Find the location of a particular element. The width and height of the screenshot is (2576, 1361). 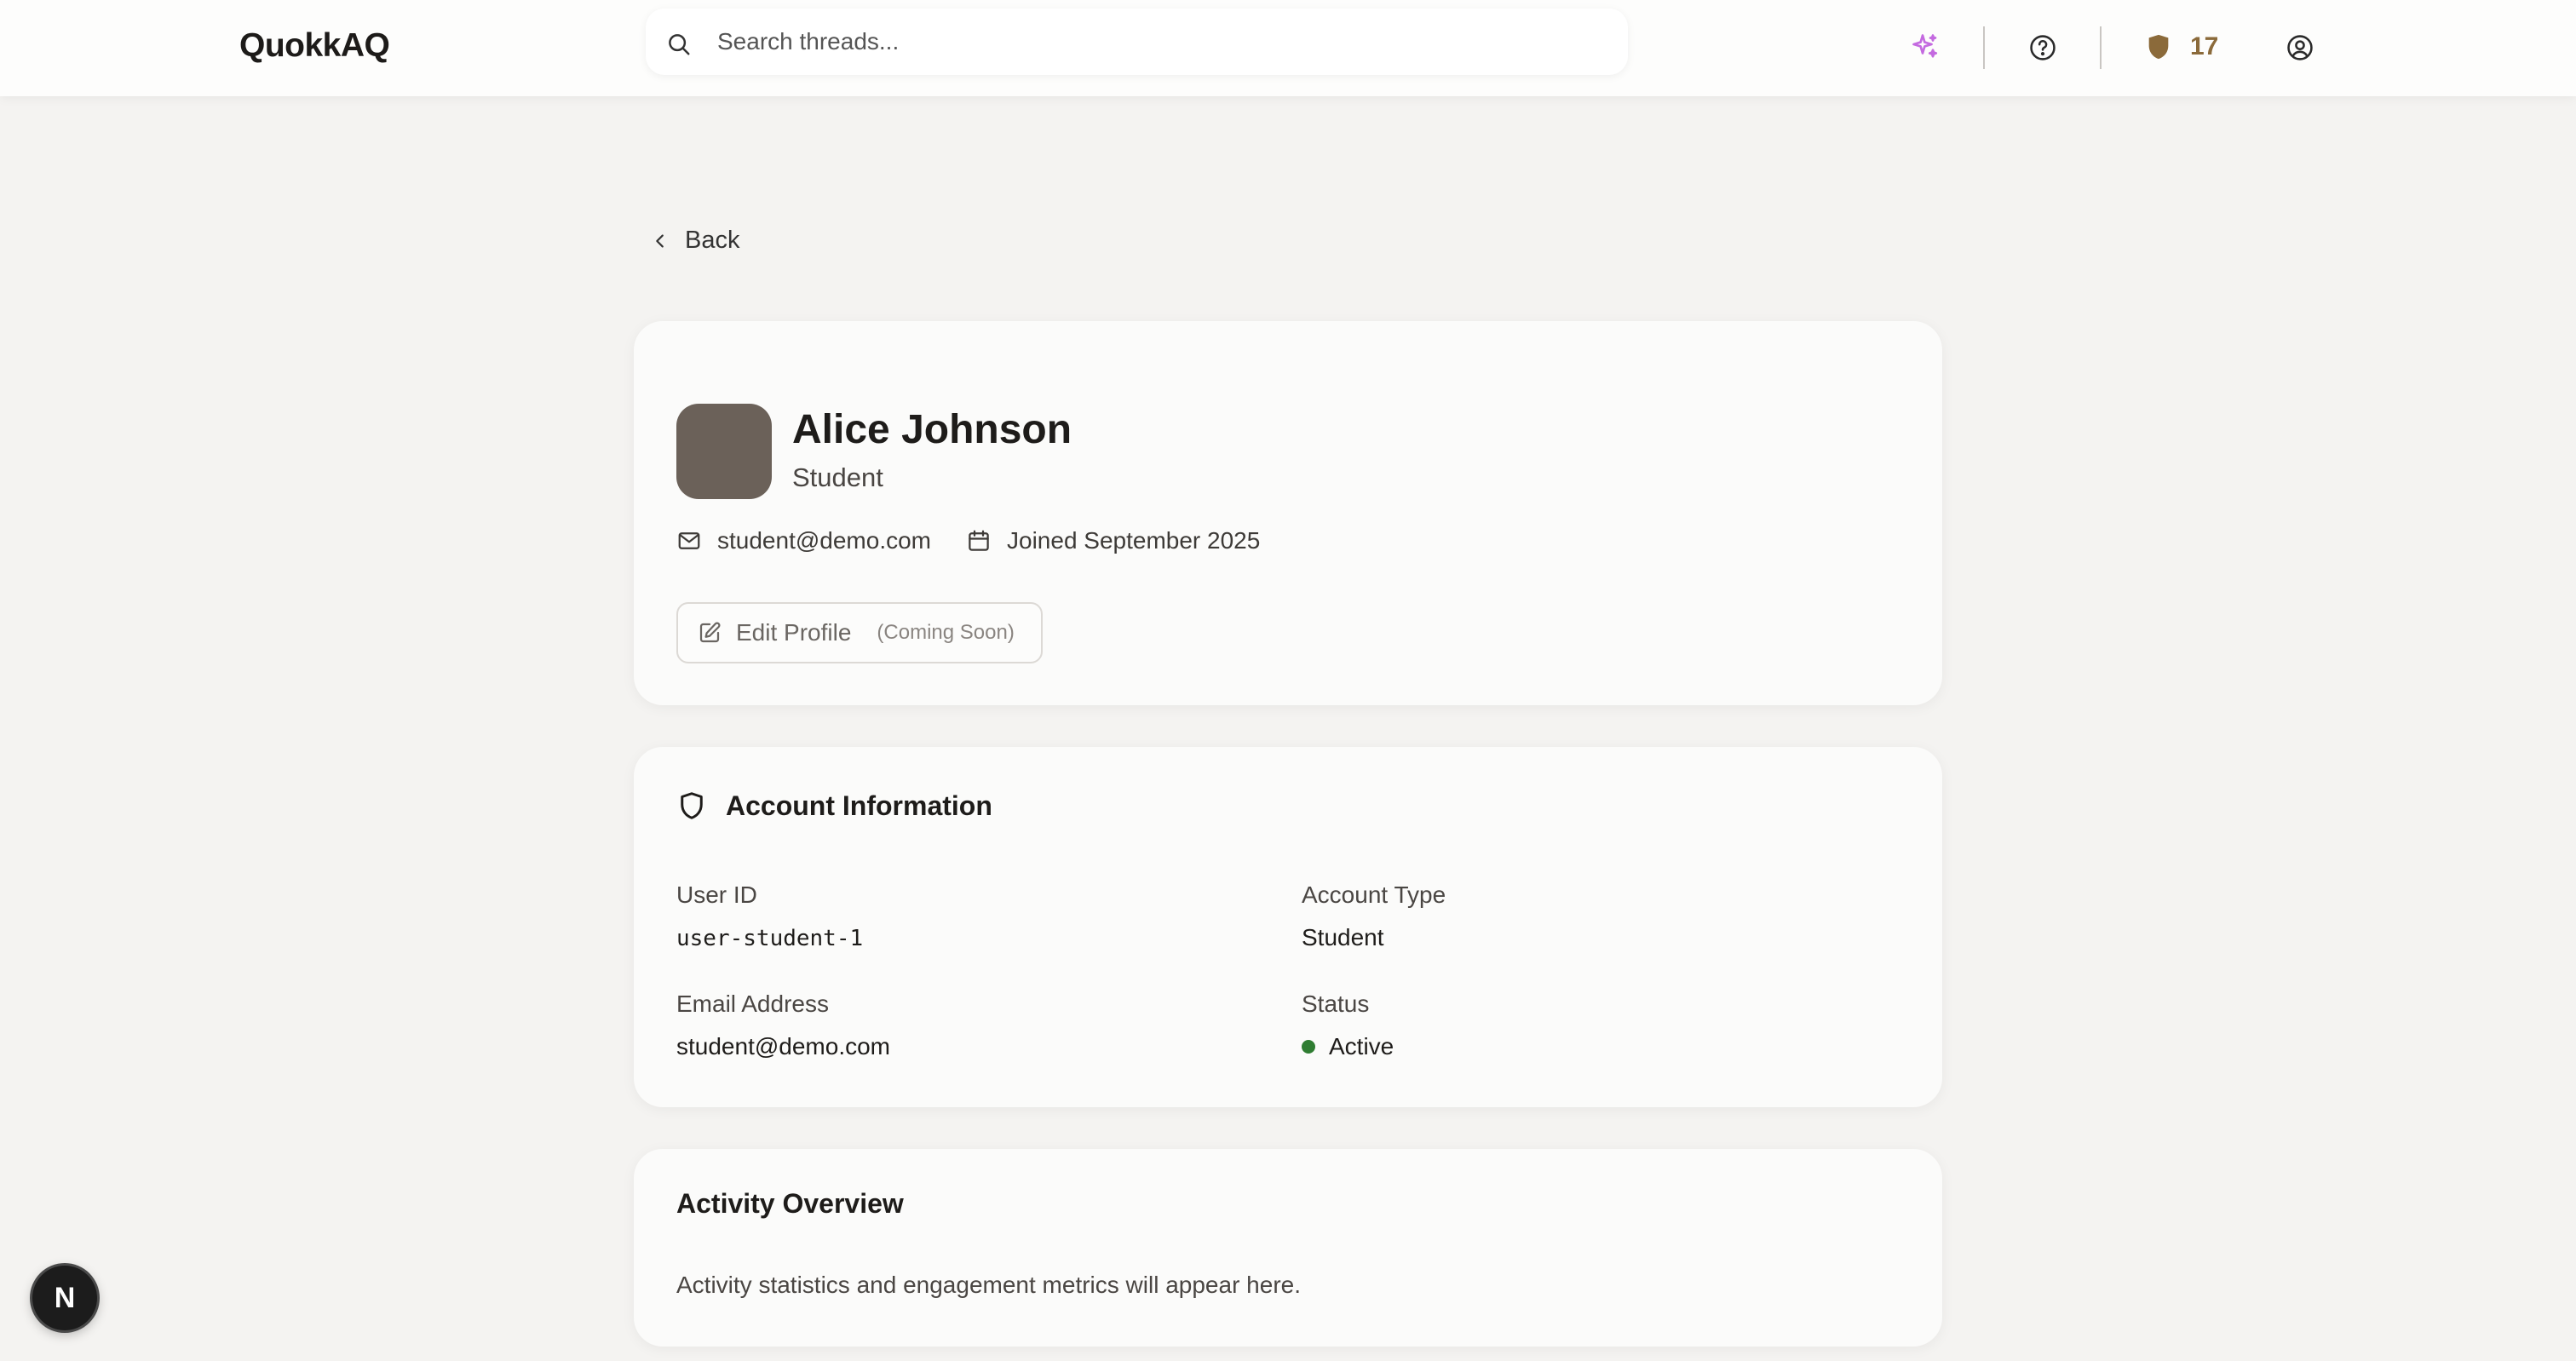

account-type-value: Student is located at coordinates (1343, 937).